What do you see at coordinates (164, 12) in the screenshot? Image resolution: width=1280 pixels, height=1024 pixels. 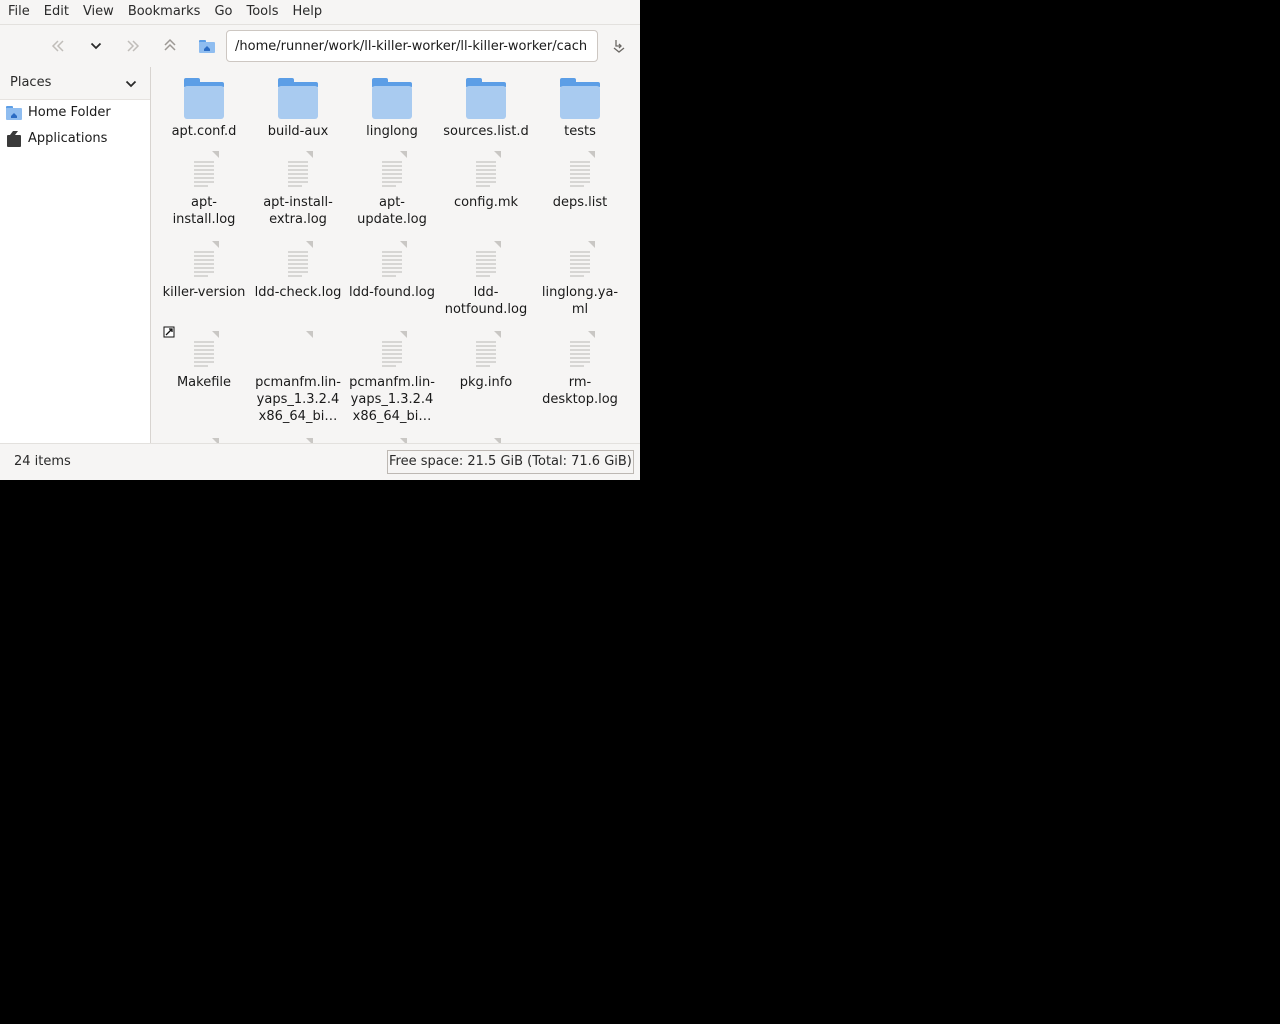 I see `menu-bookmarks: Bookmarks` at bounding box center [164, 12].